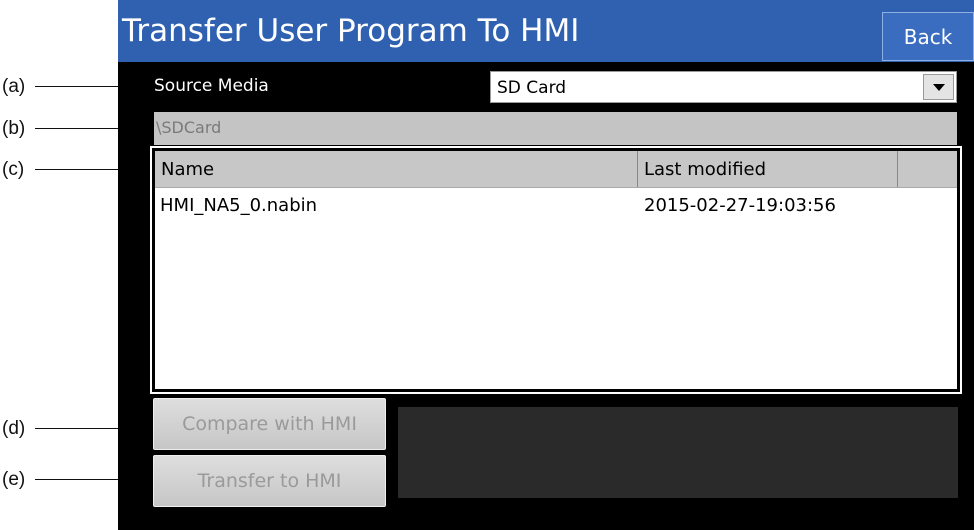 This screenshot has height=530, width=974. I want to click on source-media-value: SD Card, so click(532, 88).